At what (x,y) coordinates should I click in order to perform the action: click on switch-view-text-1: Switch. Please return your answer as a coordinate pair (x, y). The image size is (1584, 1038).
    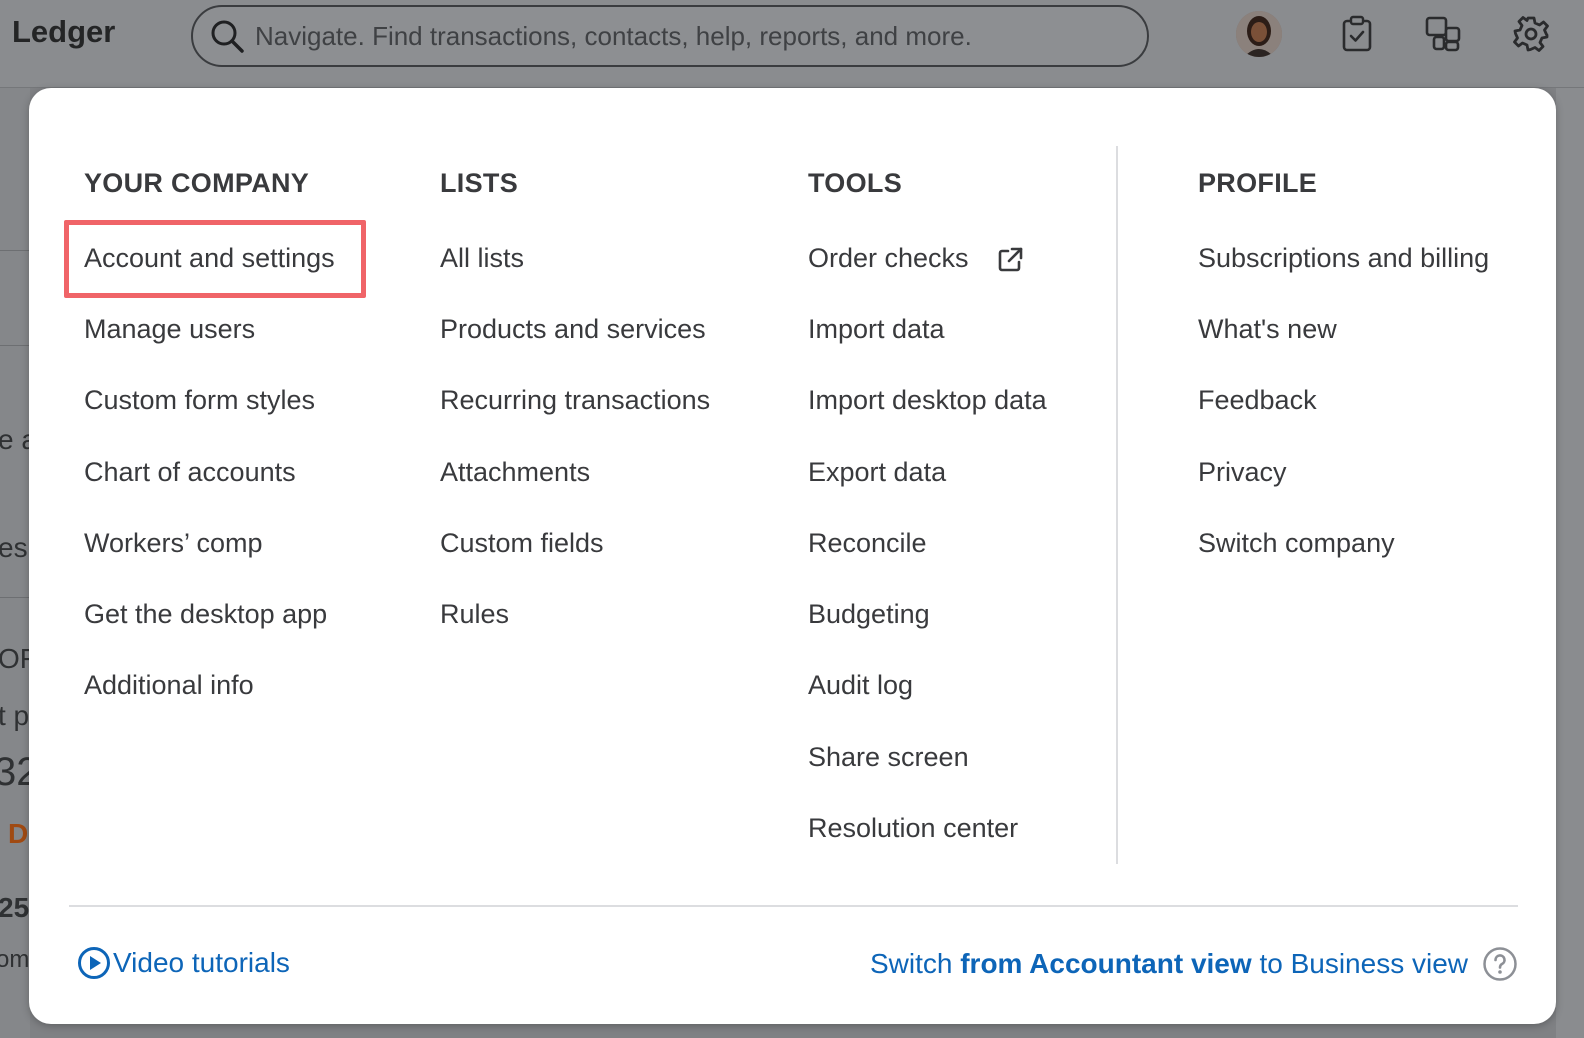
    Looking at the image, I should click on (915, 963).